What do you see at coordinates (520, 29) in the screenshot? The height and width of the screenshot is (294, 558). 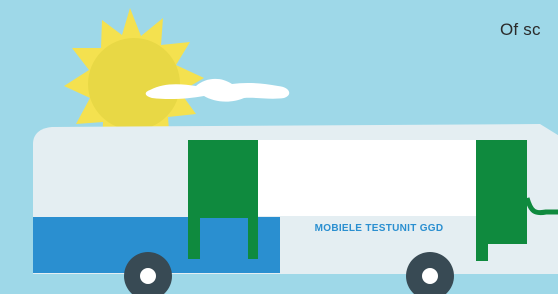 I see `caption-text: Of sc` at bounding box center [520, 29].